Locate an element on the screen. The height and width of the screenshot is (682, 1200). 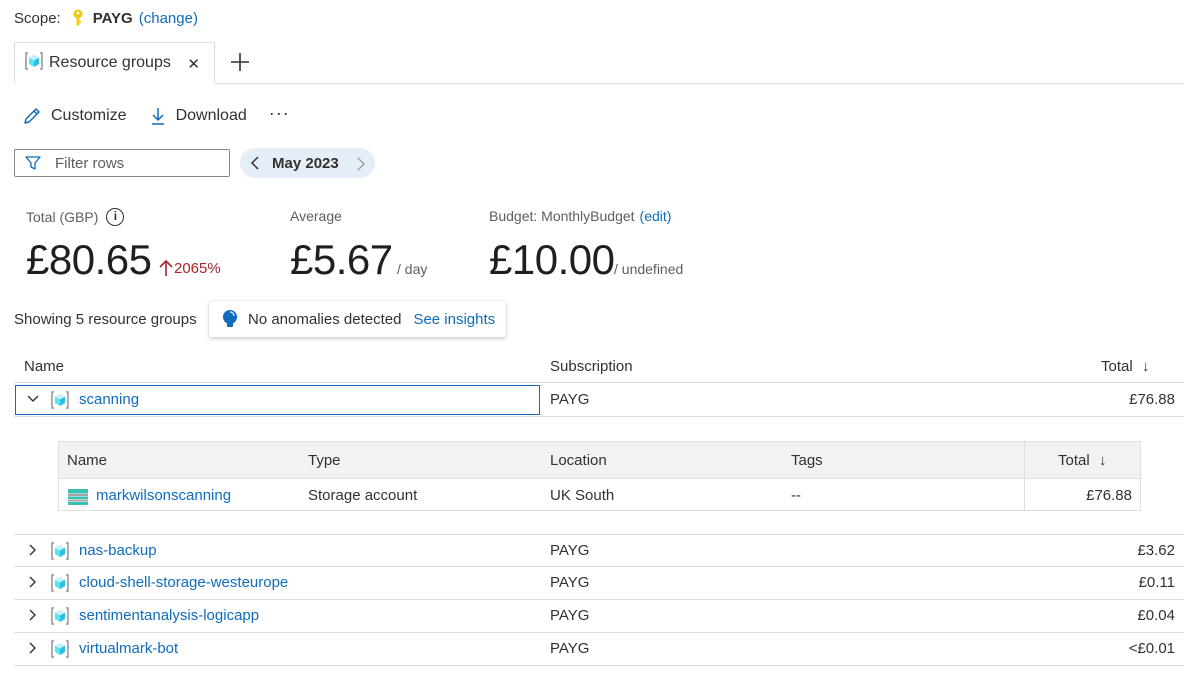
average-label: Average is located at coordinates (316, 216).